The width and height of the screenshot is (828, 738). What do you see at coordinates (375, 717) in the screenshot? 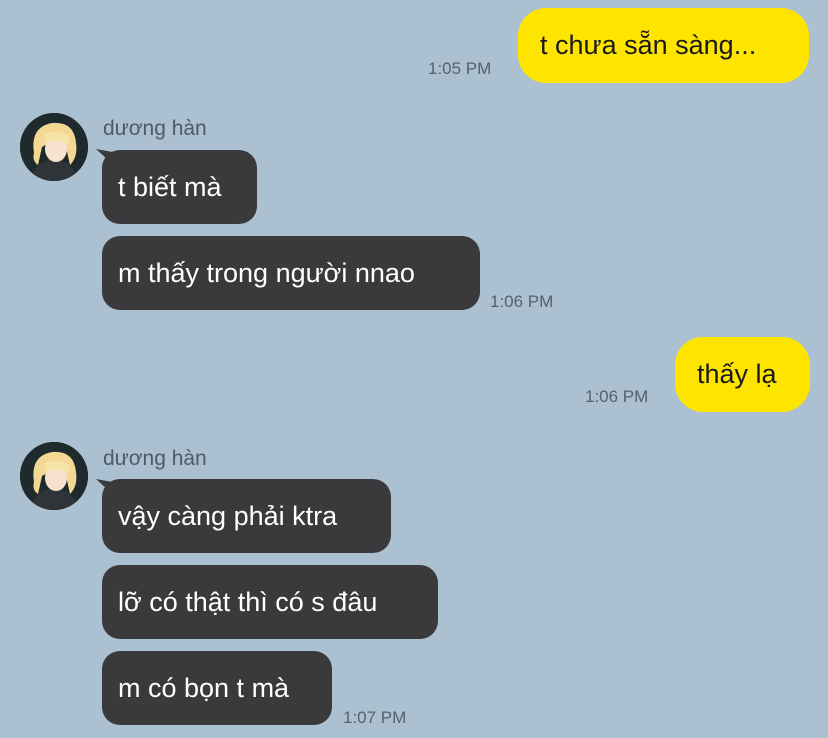
I see `message-timestamp: 1:07 PM` at bounding box center [375, 717].